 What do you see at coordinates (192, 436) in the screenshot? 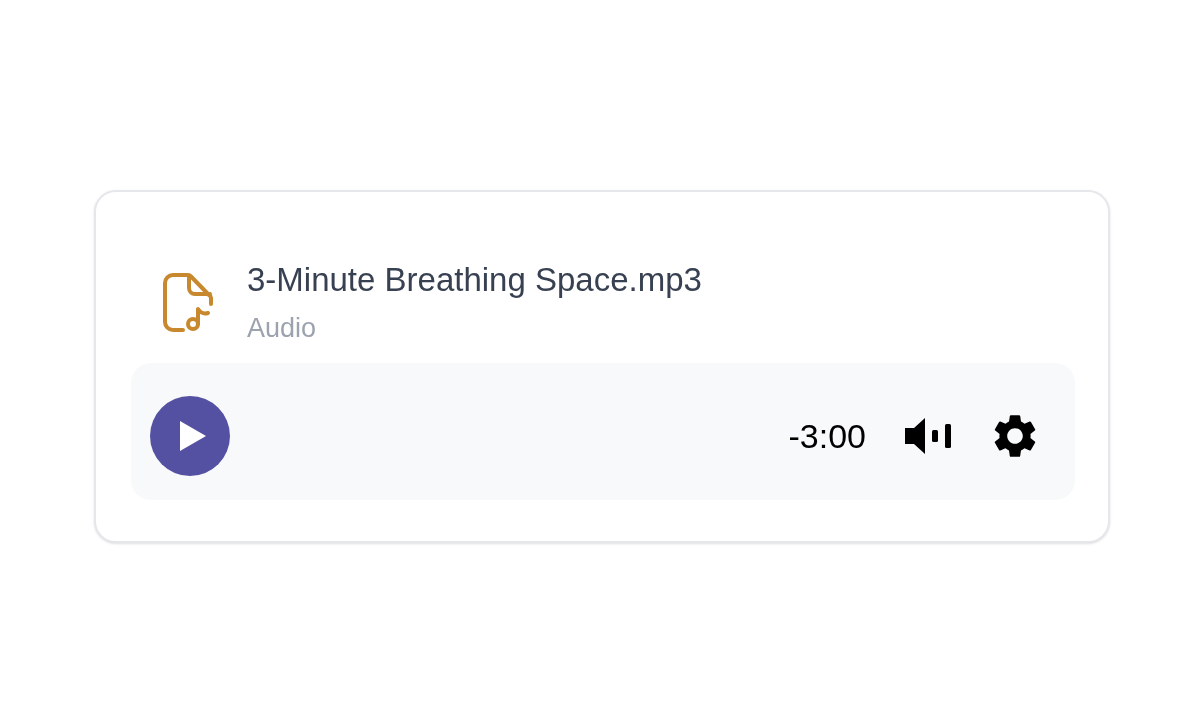
I see `play-icon` at bounding box center [192, 436].